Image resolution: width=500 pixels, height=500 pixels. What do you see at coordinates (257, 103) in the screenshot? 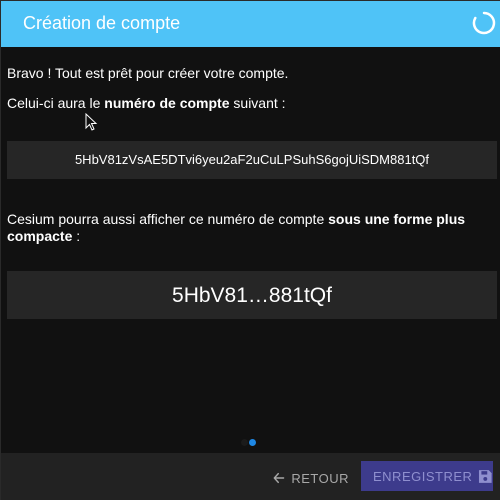
I see `intro-text-post: suivant :` at bounding box center [257, 103].